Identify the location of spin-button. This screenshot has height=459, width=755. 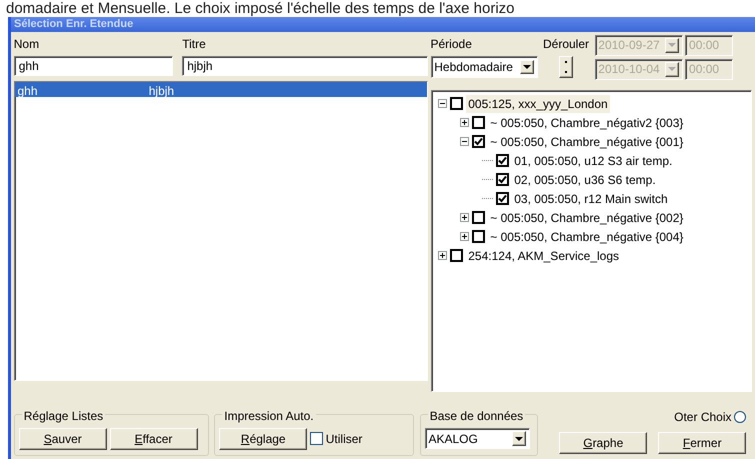
(566, 67).